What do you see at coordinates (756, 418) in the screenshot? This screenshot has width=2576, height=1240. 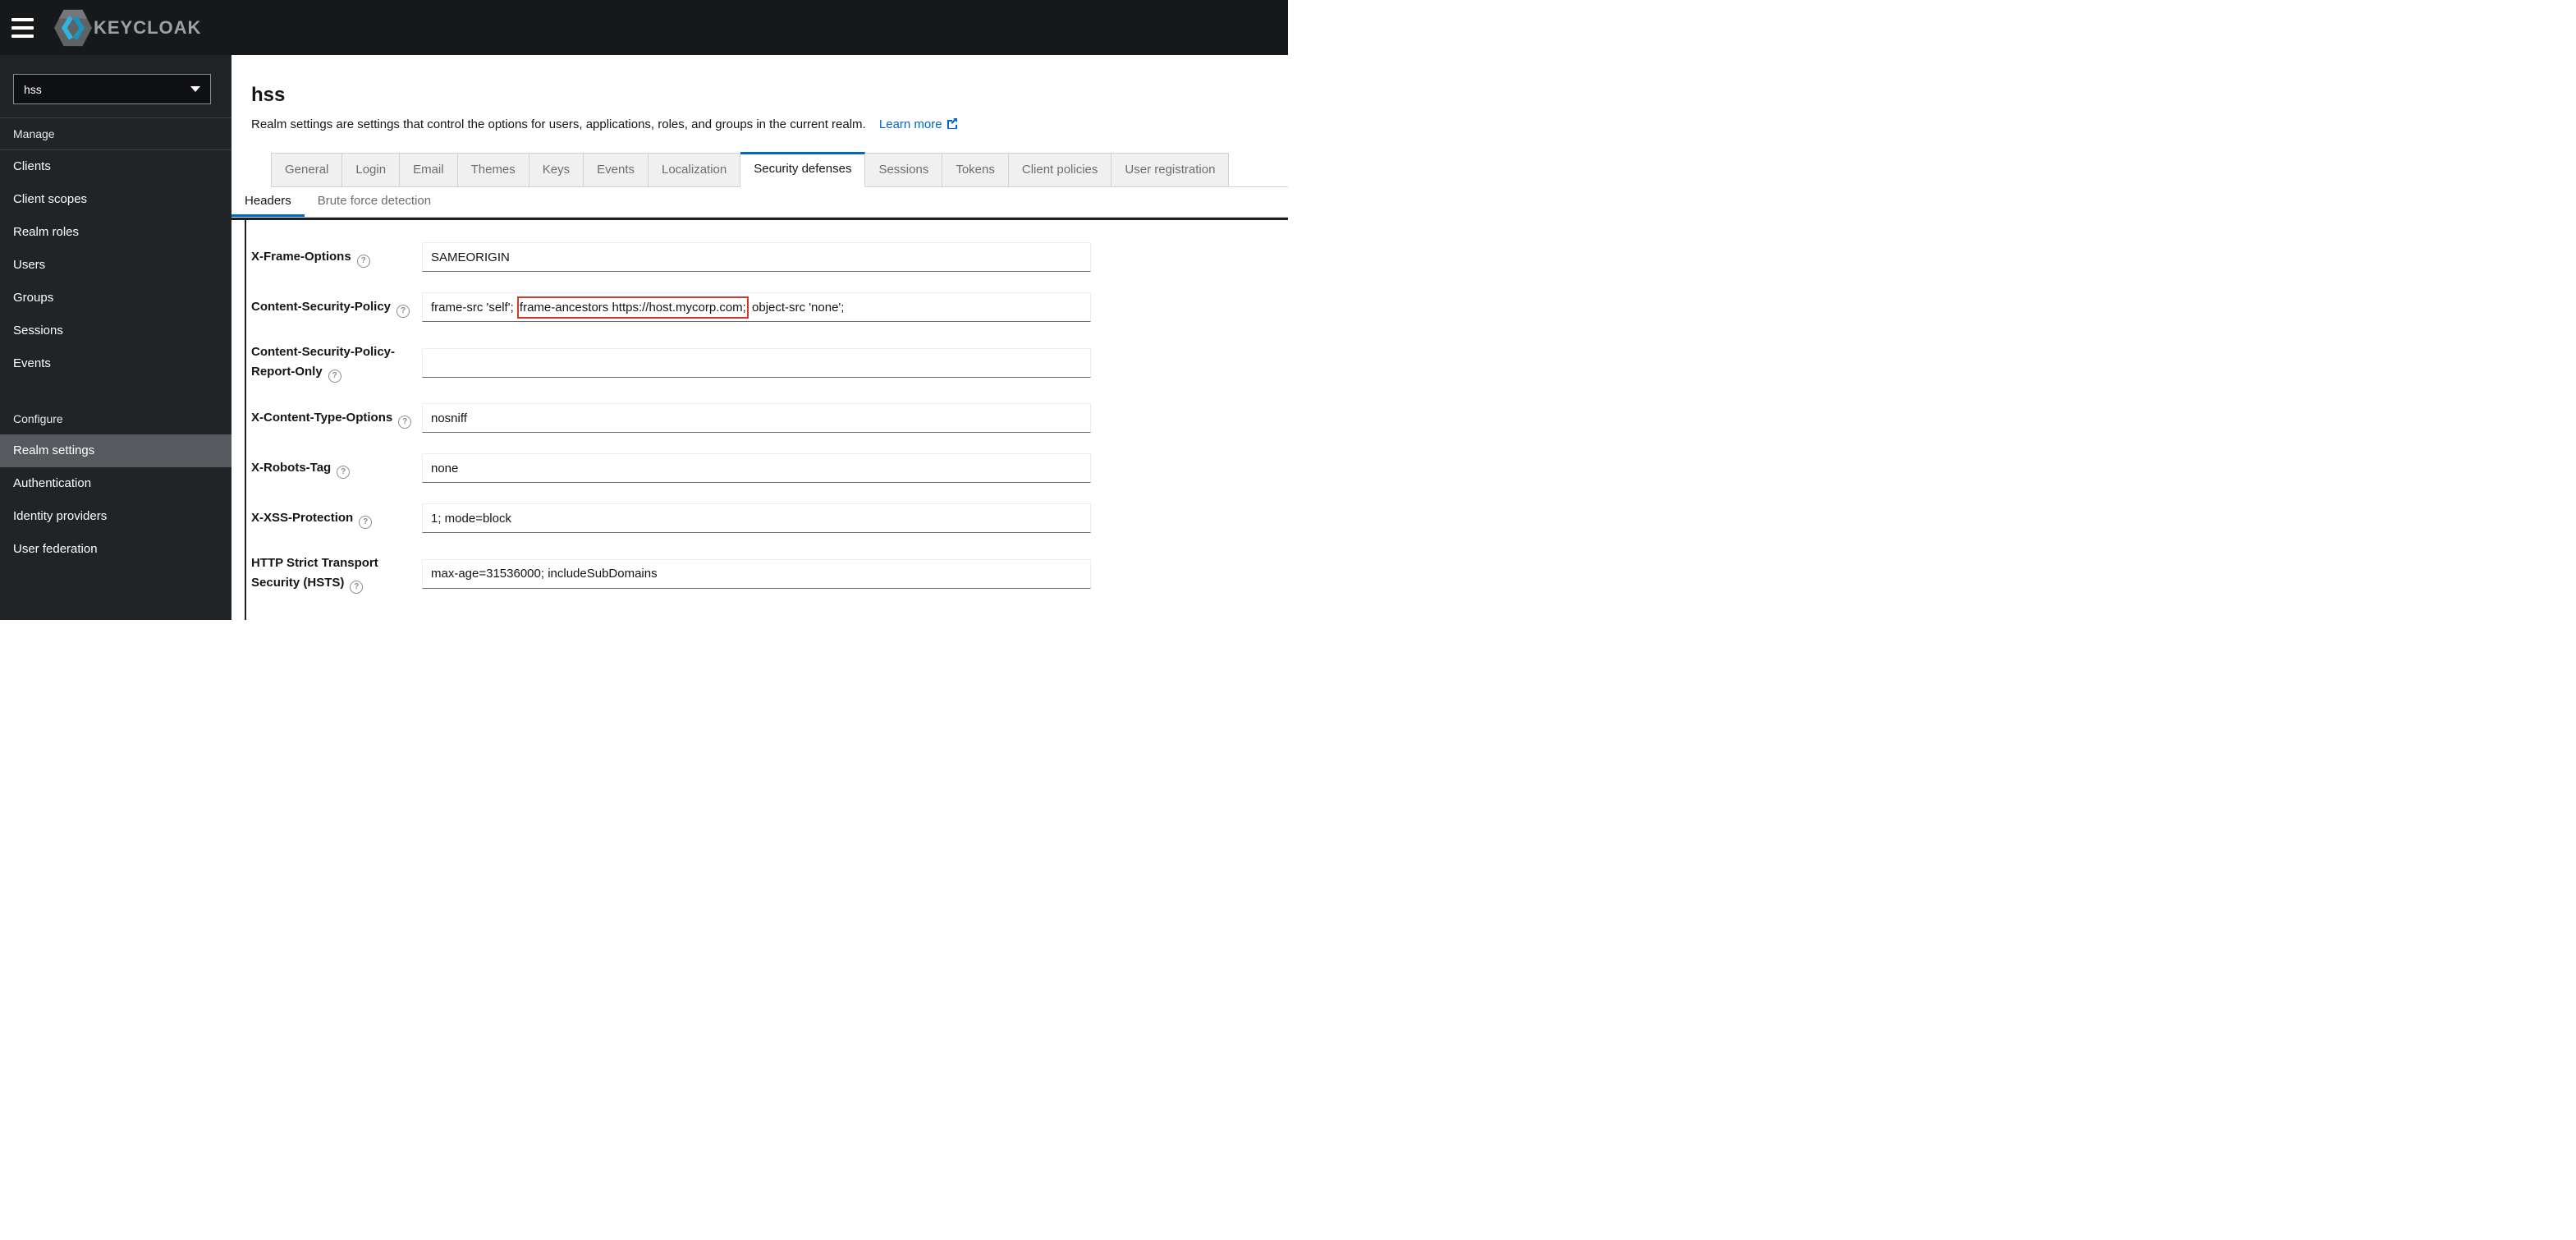 I see `x-content-type-options-input: nosniff` at bounding box center [756, 418].